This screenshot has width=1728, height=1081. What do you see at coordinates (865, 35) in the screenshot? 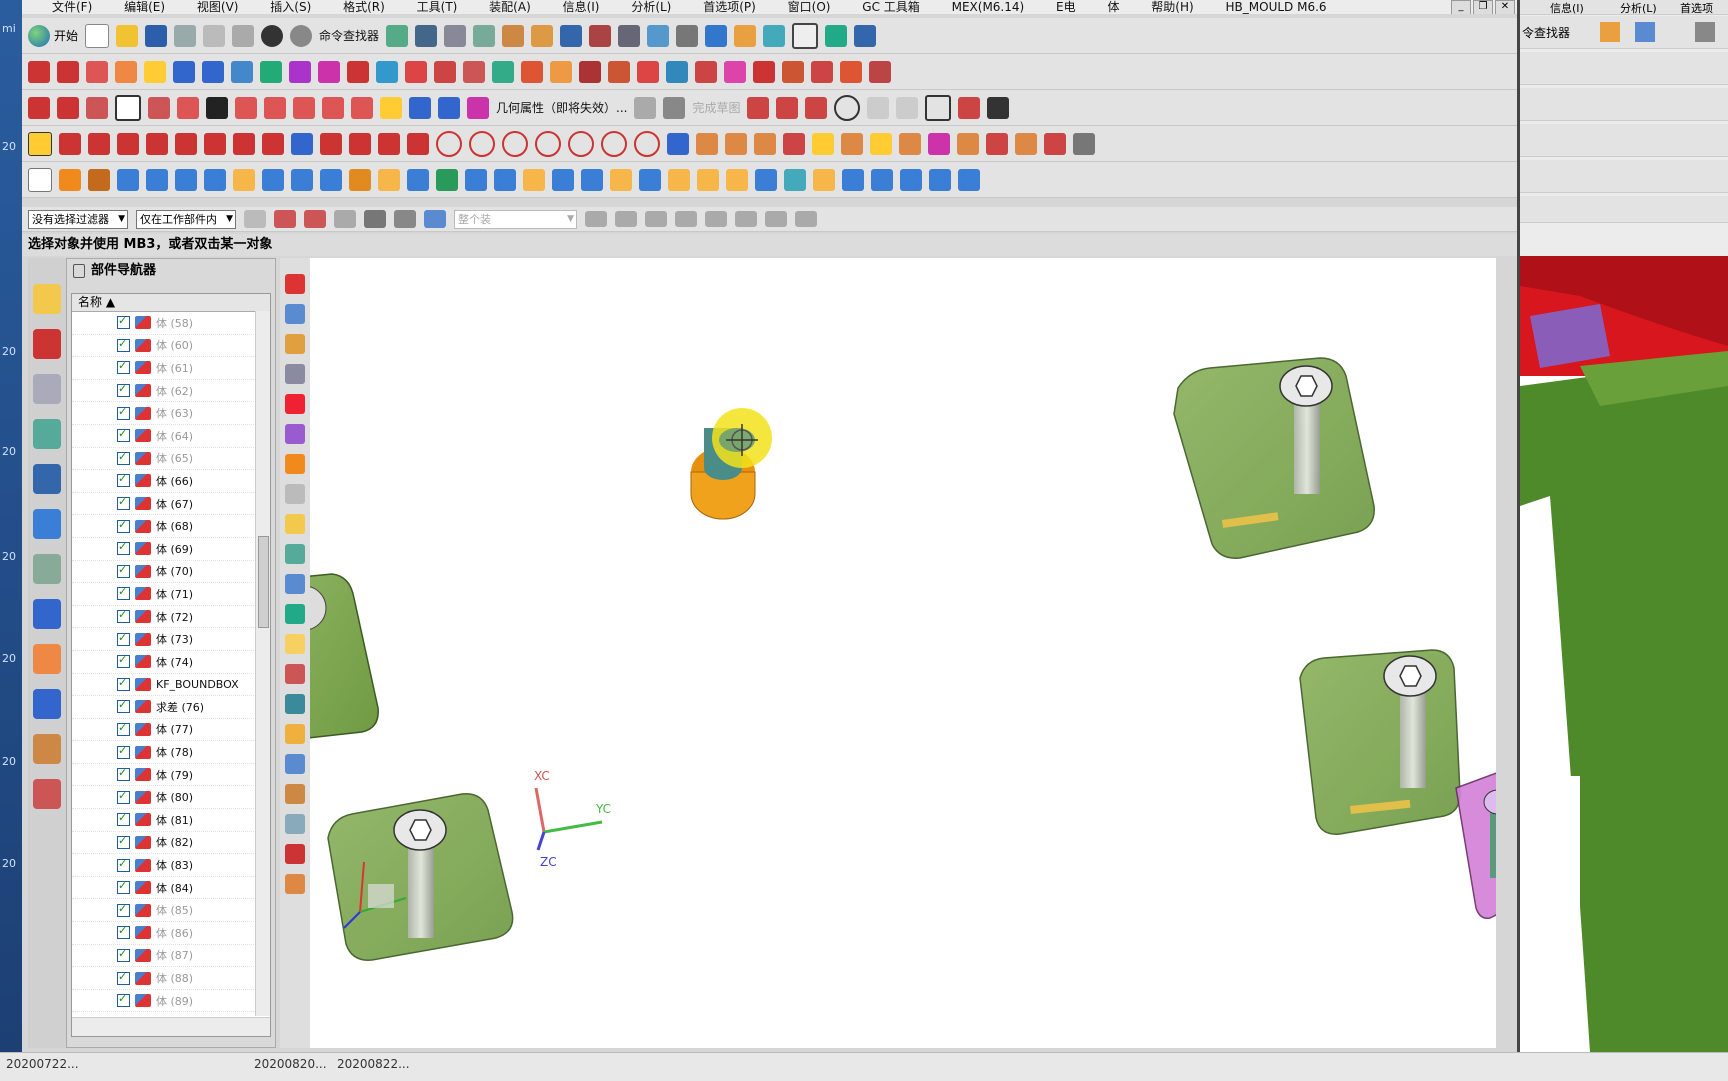
I see `move-component-icon` at bounding box center [865, 35].